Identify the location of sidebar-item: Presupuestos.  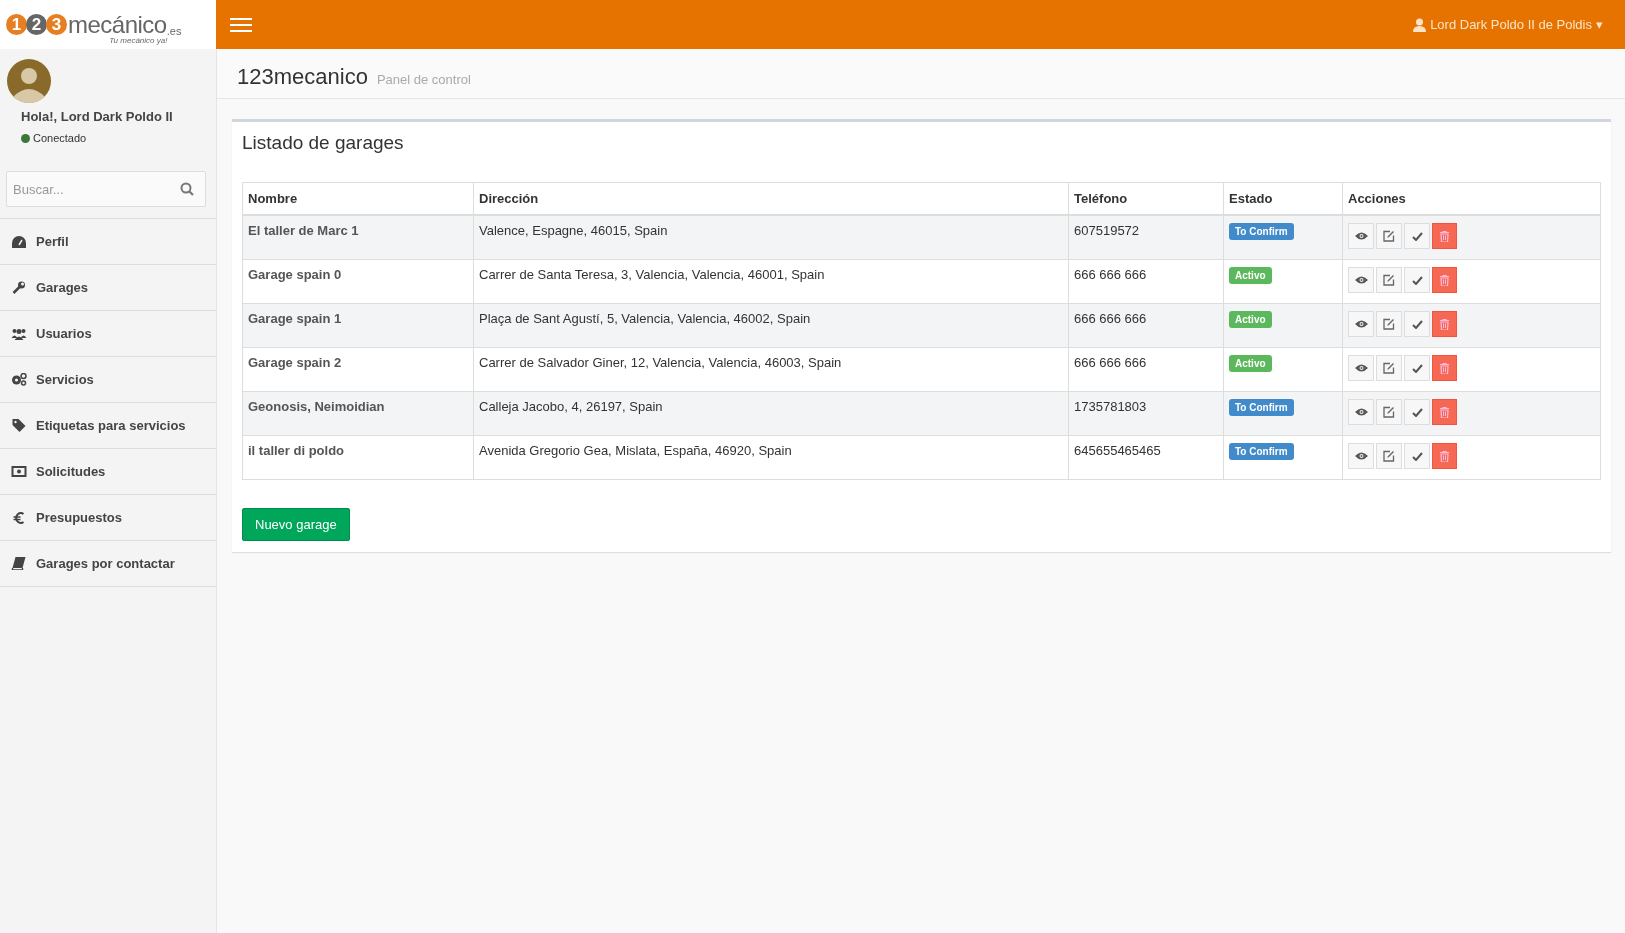
(108, 518).